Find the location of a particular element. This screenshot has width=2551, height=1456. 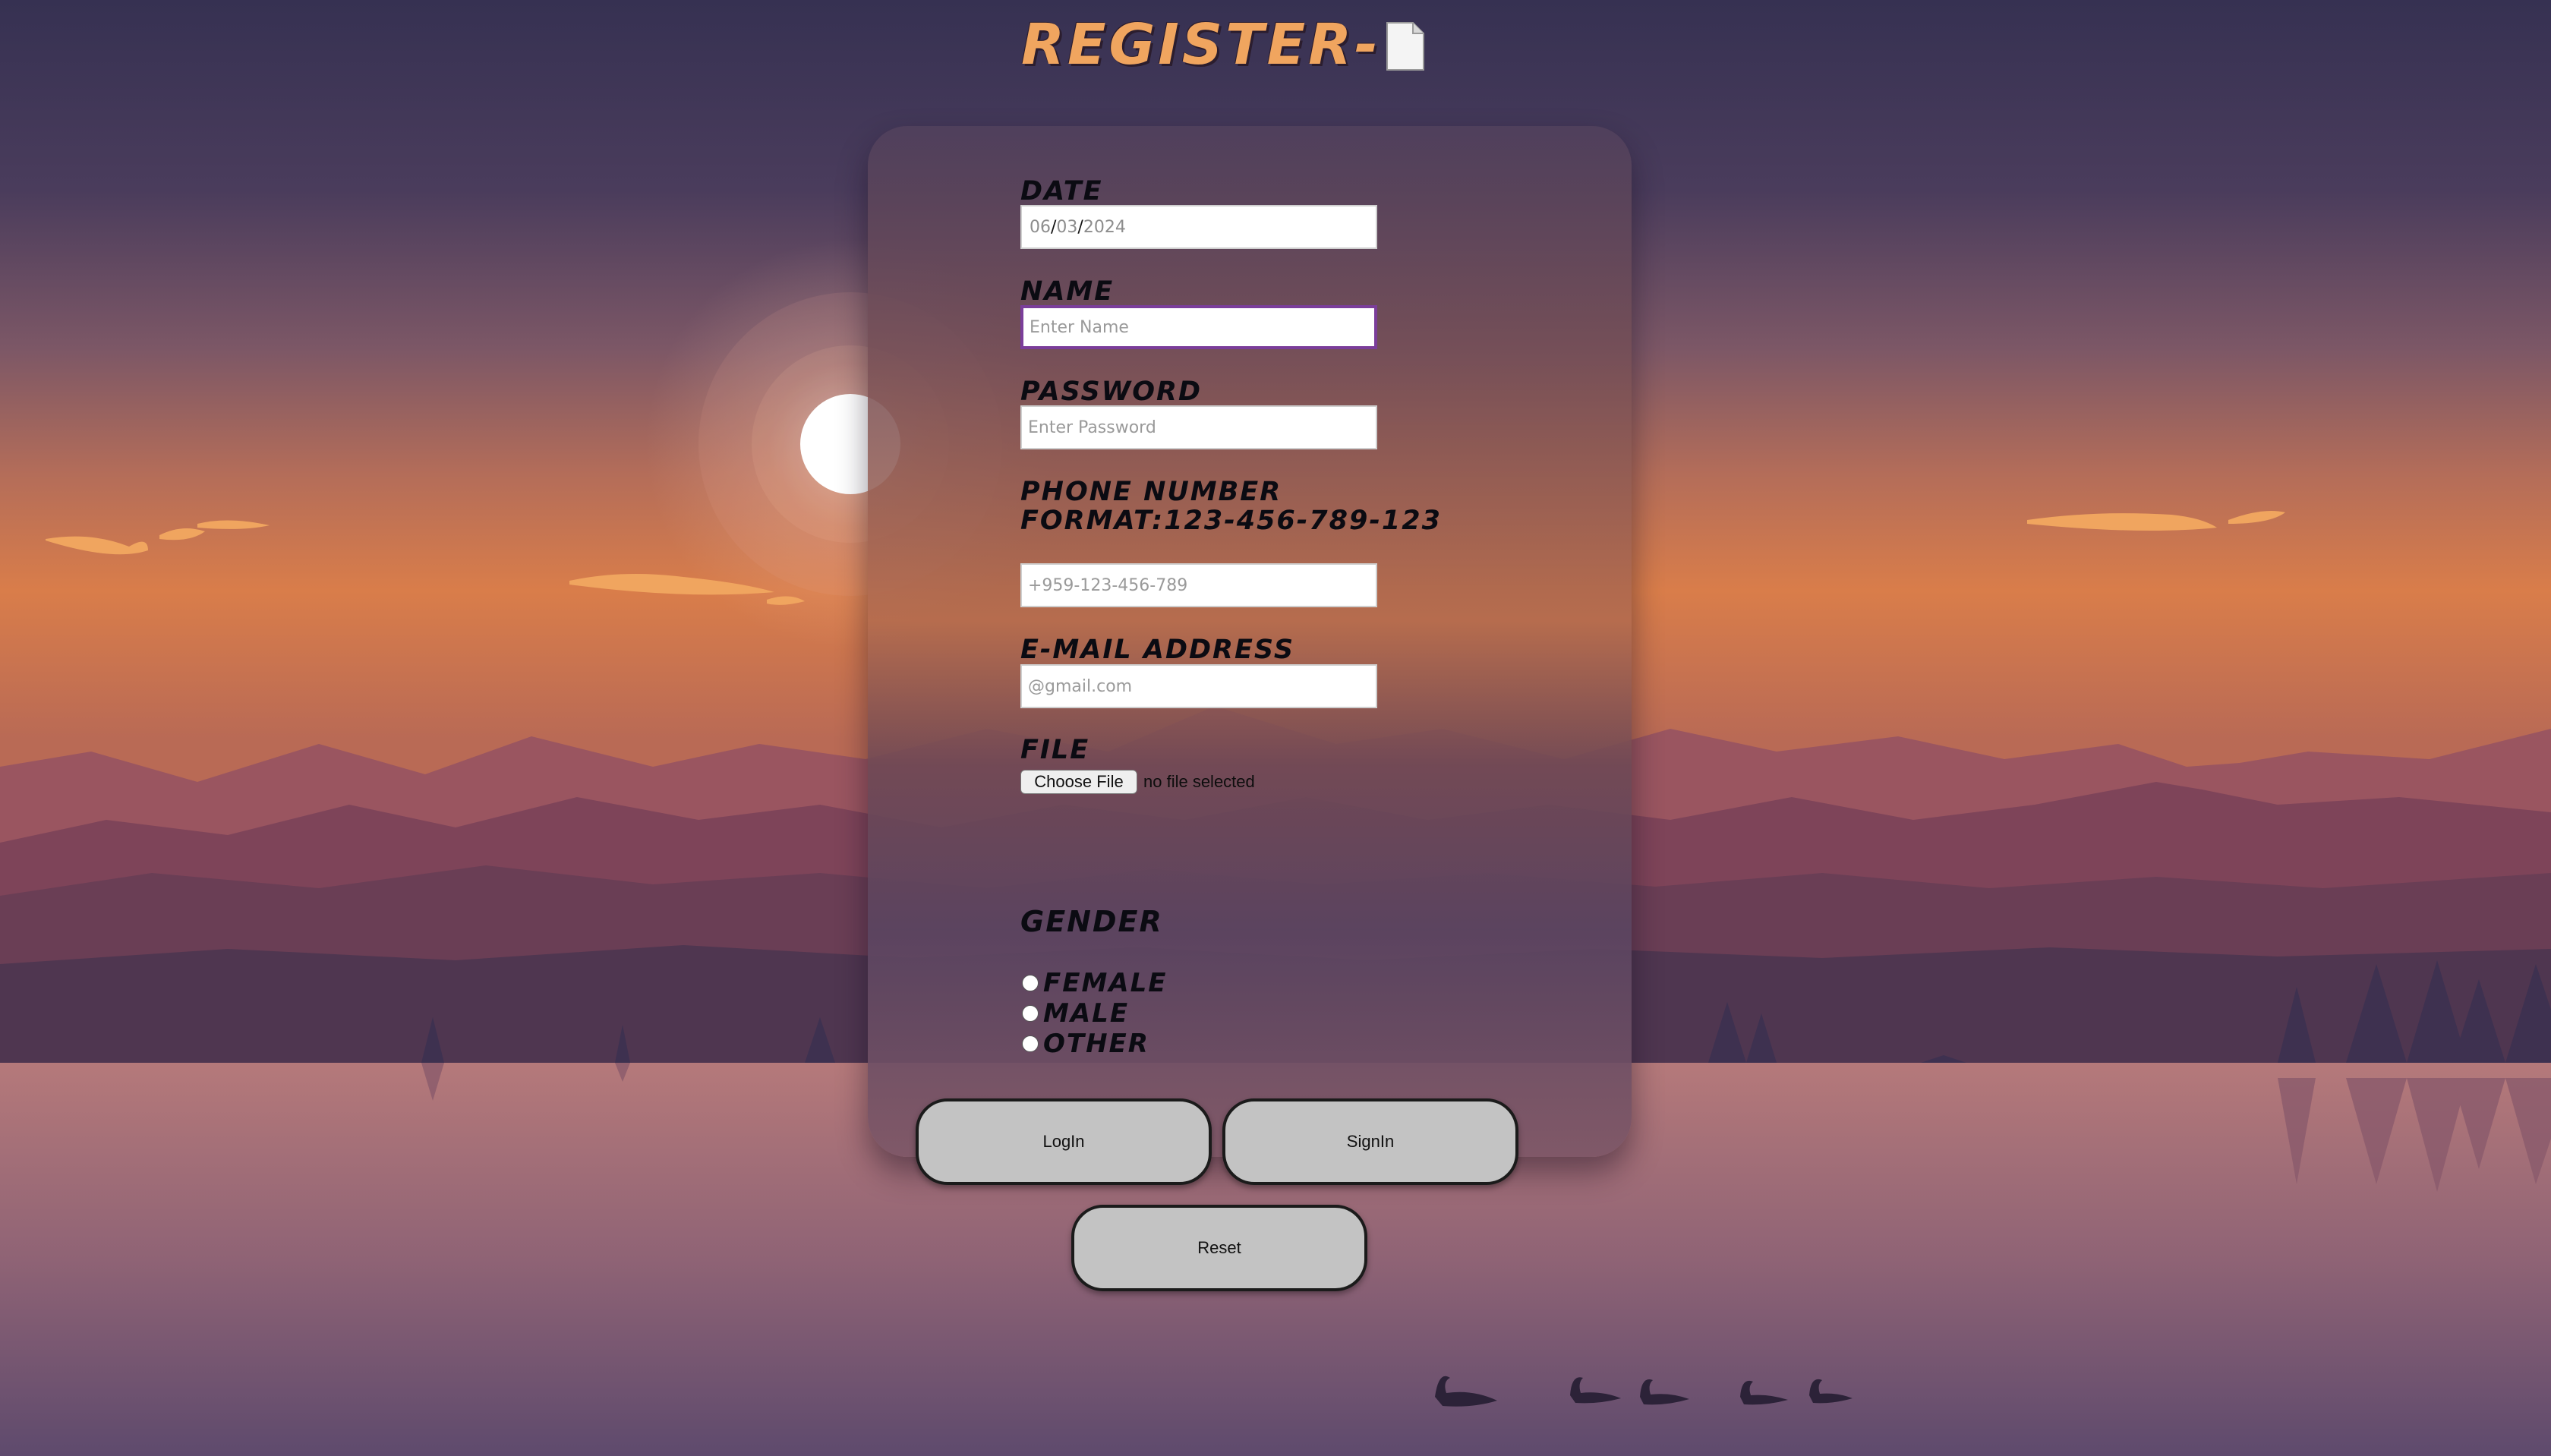

gender-option-male: Male is located at coordinates (1075, 1013).